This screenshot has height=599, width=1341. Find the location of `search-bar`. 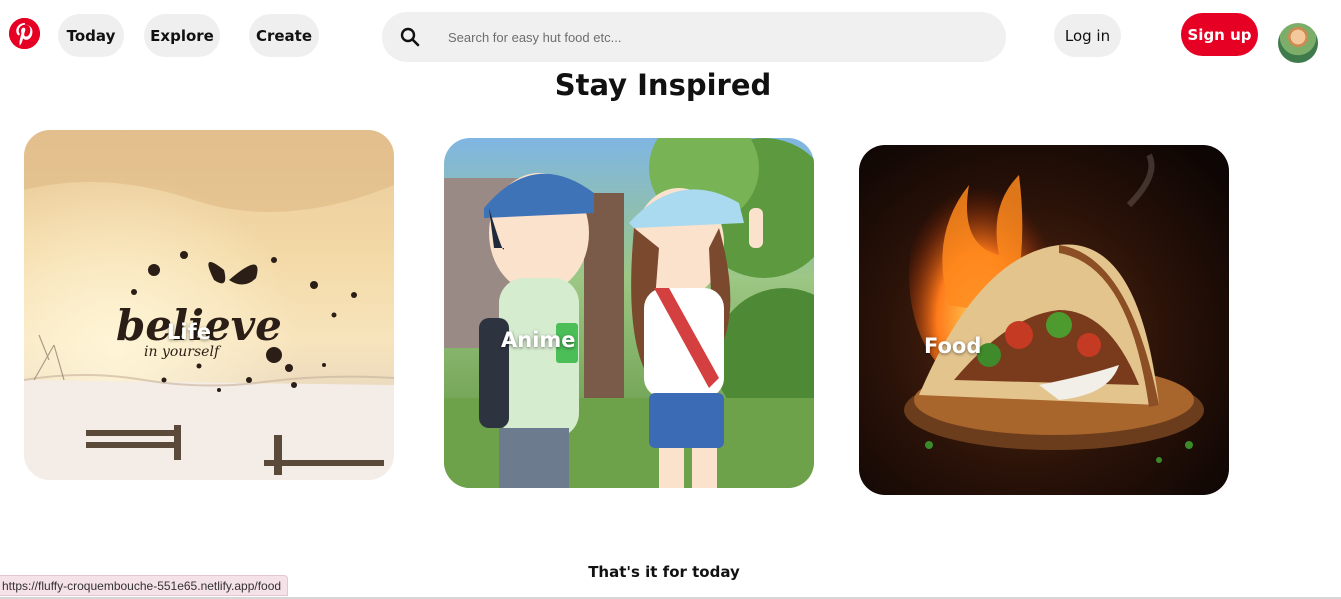

search-bar is located at coordinates (694, 37).